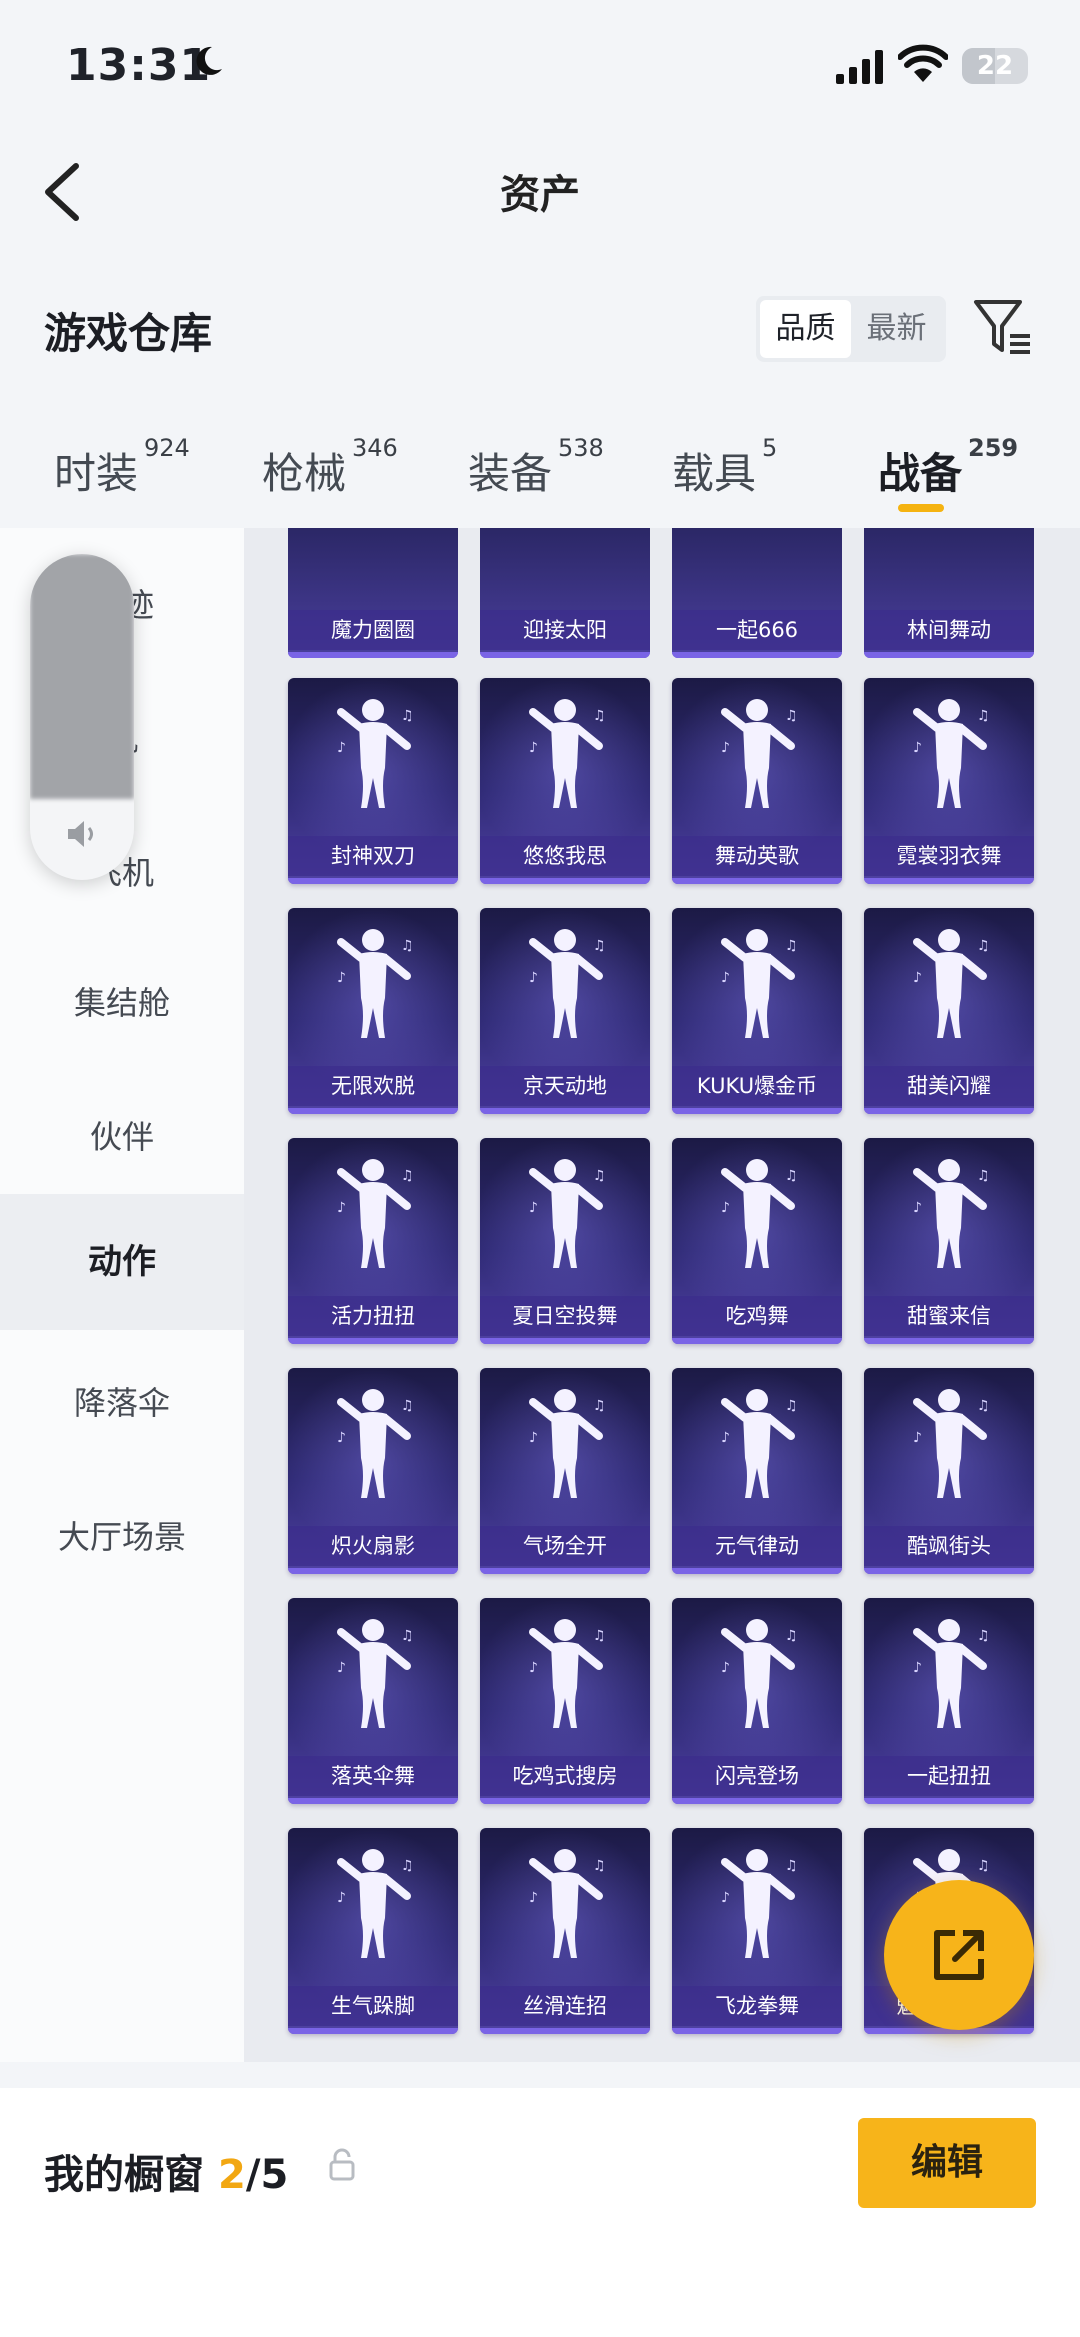 This screenshot has width=1080, height=2337. I want to click on emote-card: ♪ ♫ 元气律动, so click(757, 1471).